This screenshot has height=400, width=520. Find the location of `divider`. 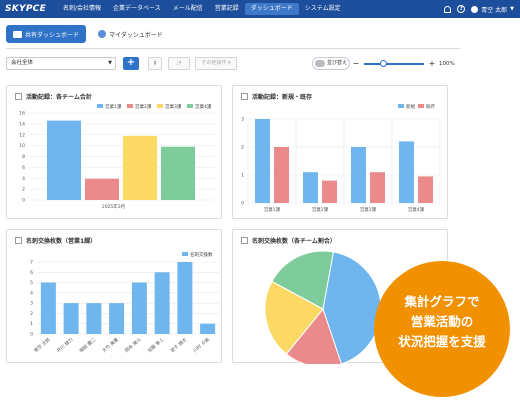

divider is located at coordinates (233, 48).